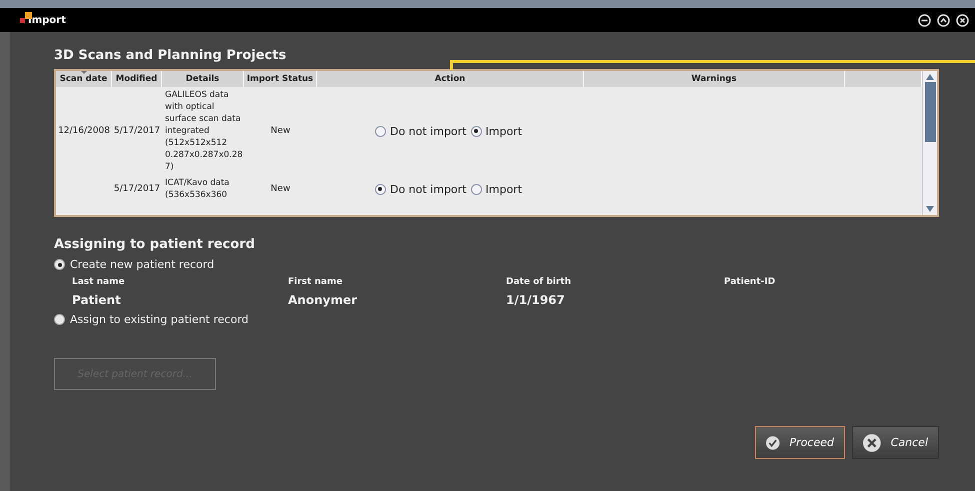  What do you see at coordinates (323, 300) in the screenshot?
I see `field-value: Anonymer` at bounding box center [323, 300].